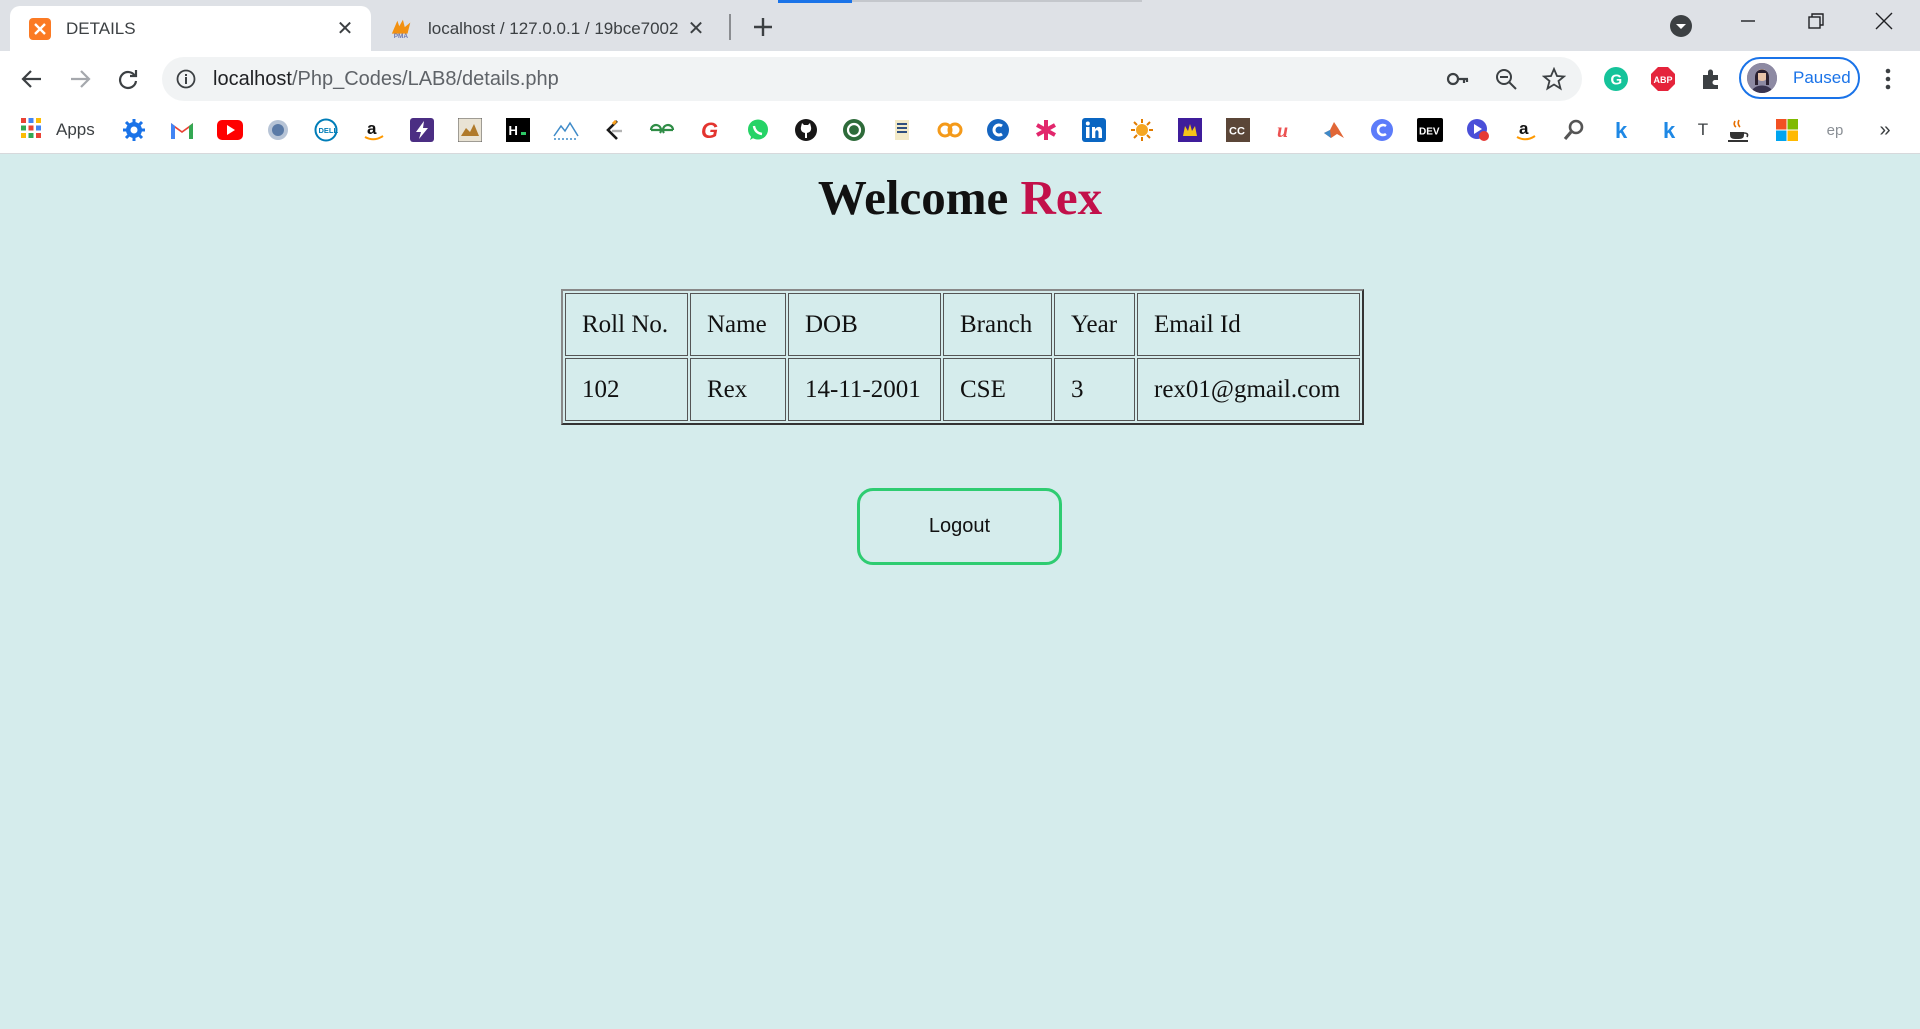 This screenshot has width=1920, height=1029. What do you see at coordinates (186, 79) in the screenshot?
I see `info-icon` at bounding box center [186, 79].